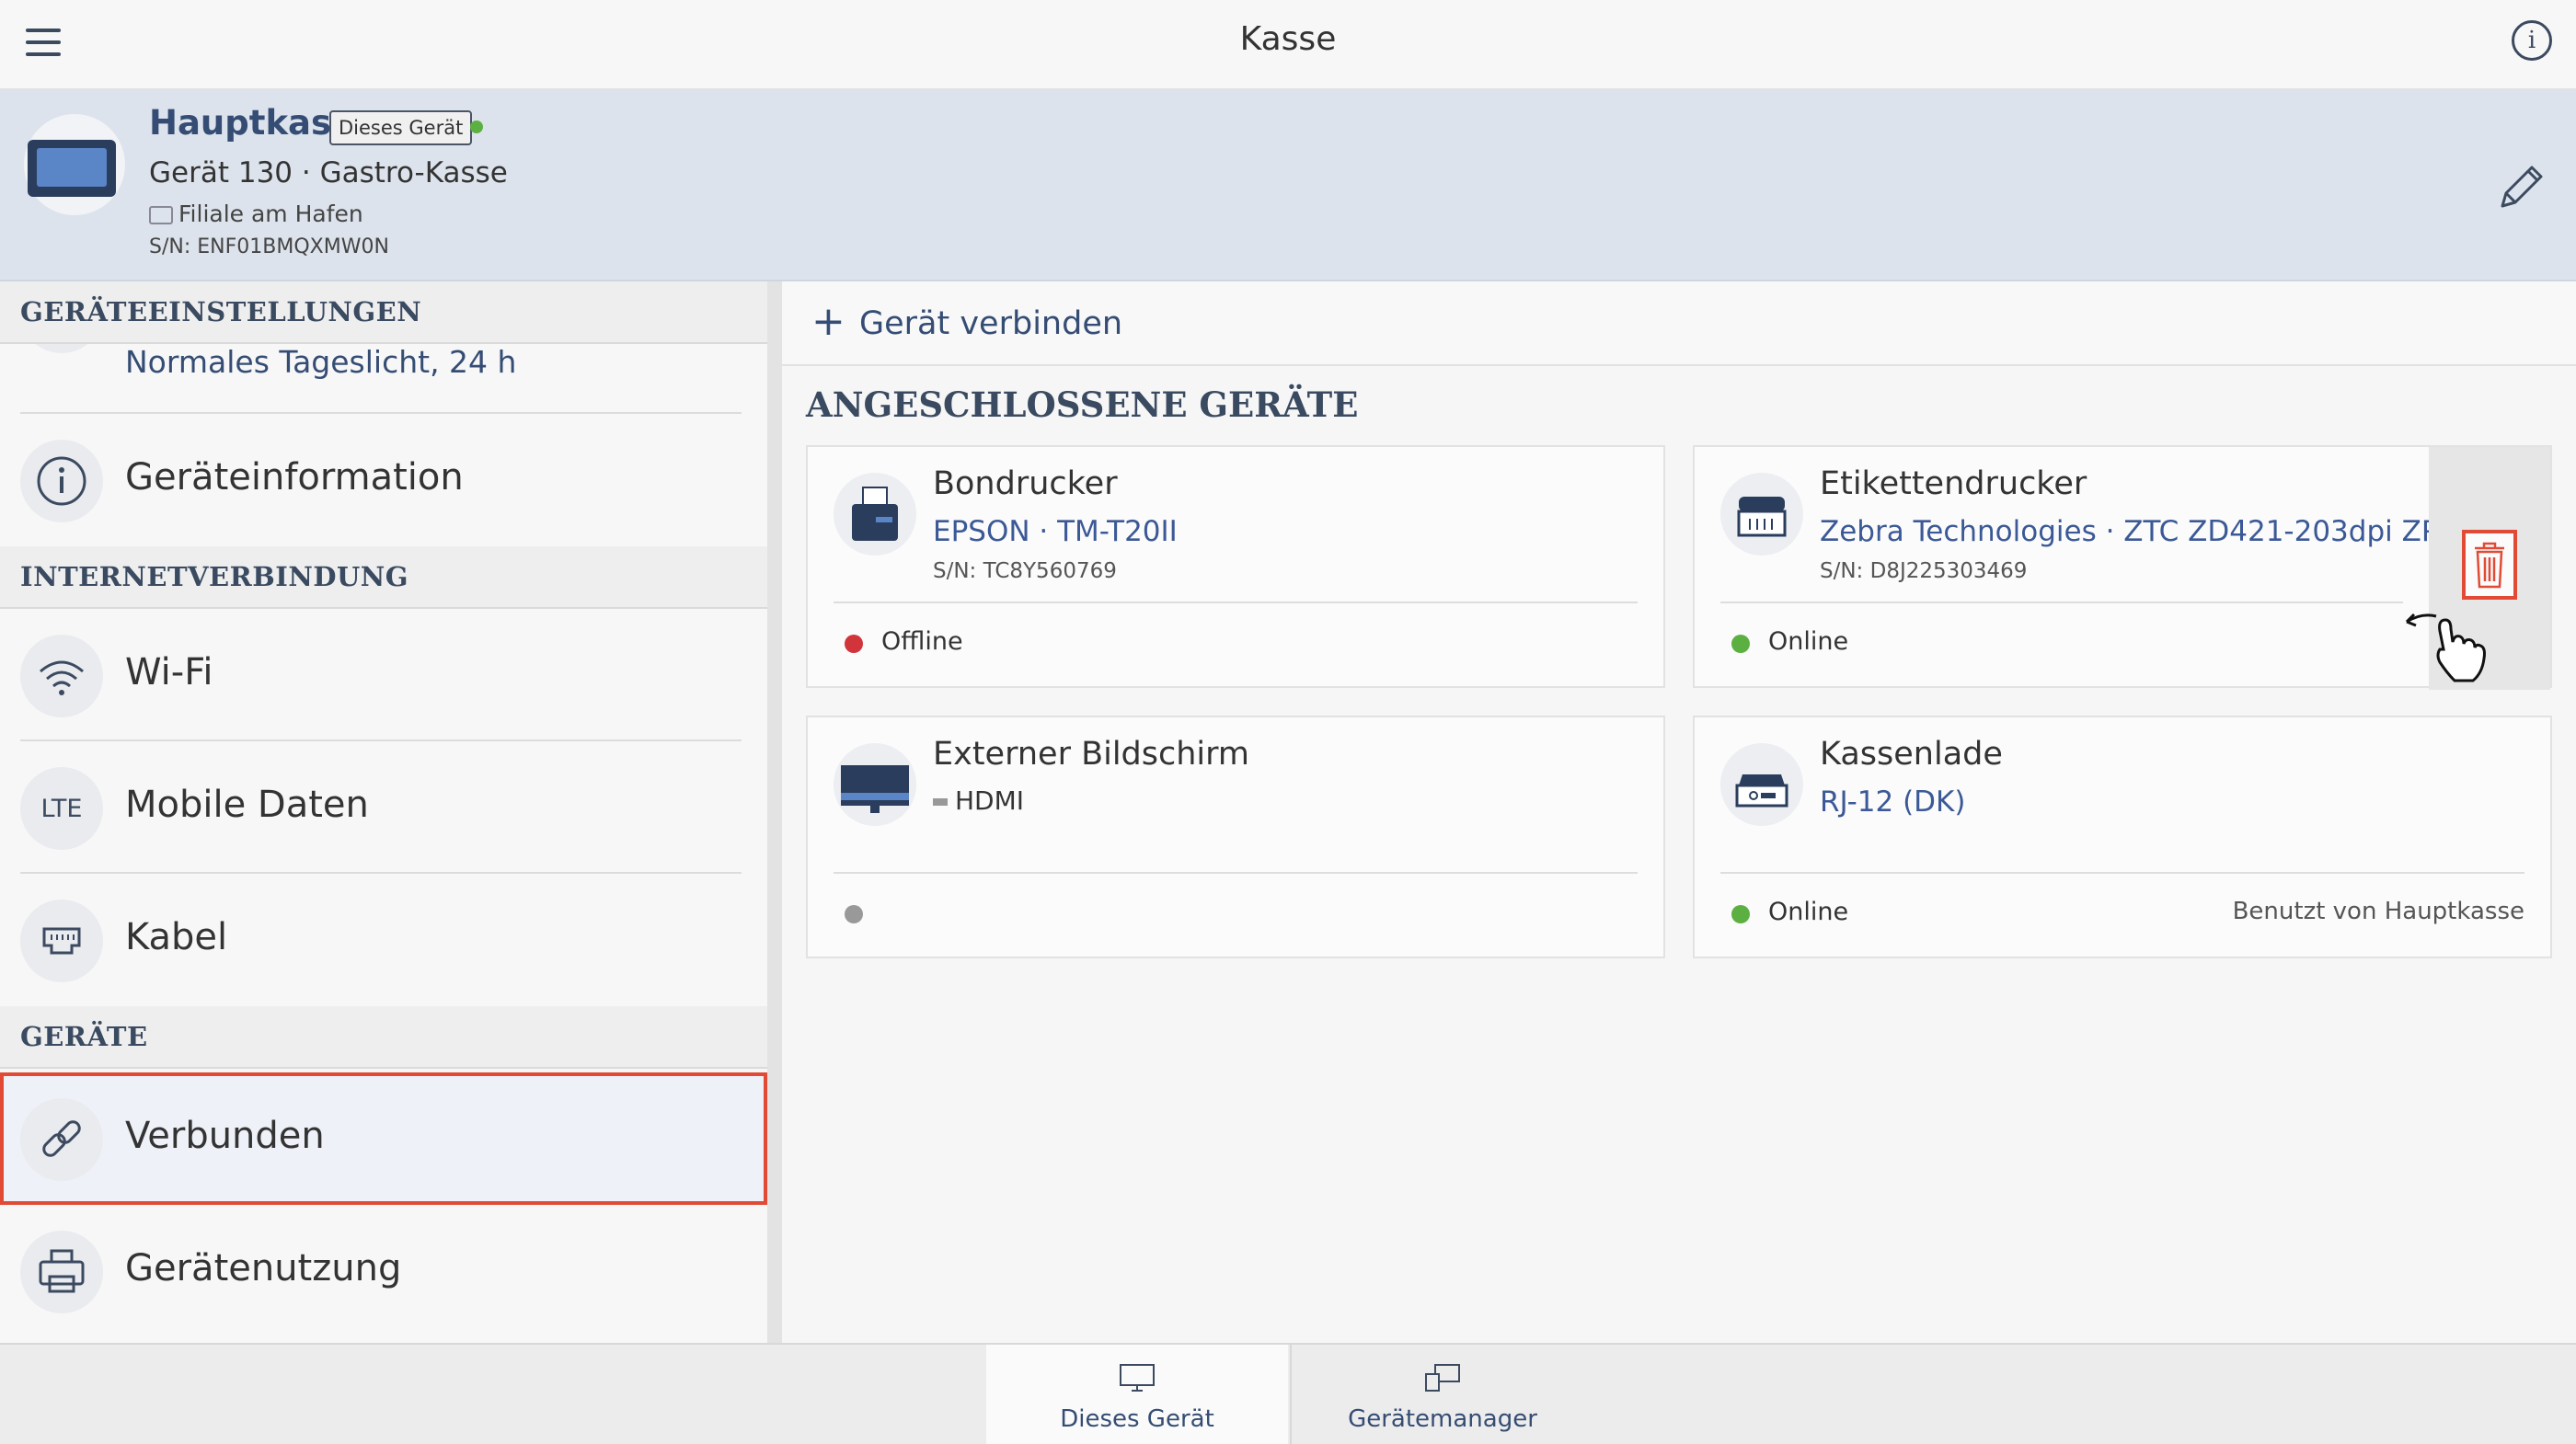 The height and width of the screenshot is (1444, 2576). Describe the element at coordinates (61, 481) in the screenshot. I see `info-circle-icon` at that location.